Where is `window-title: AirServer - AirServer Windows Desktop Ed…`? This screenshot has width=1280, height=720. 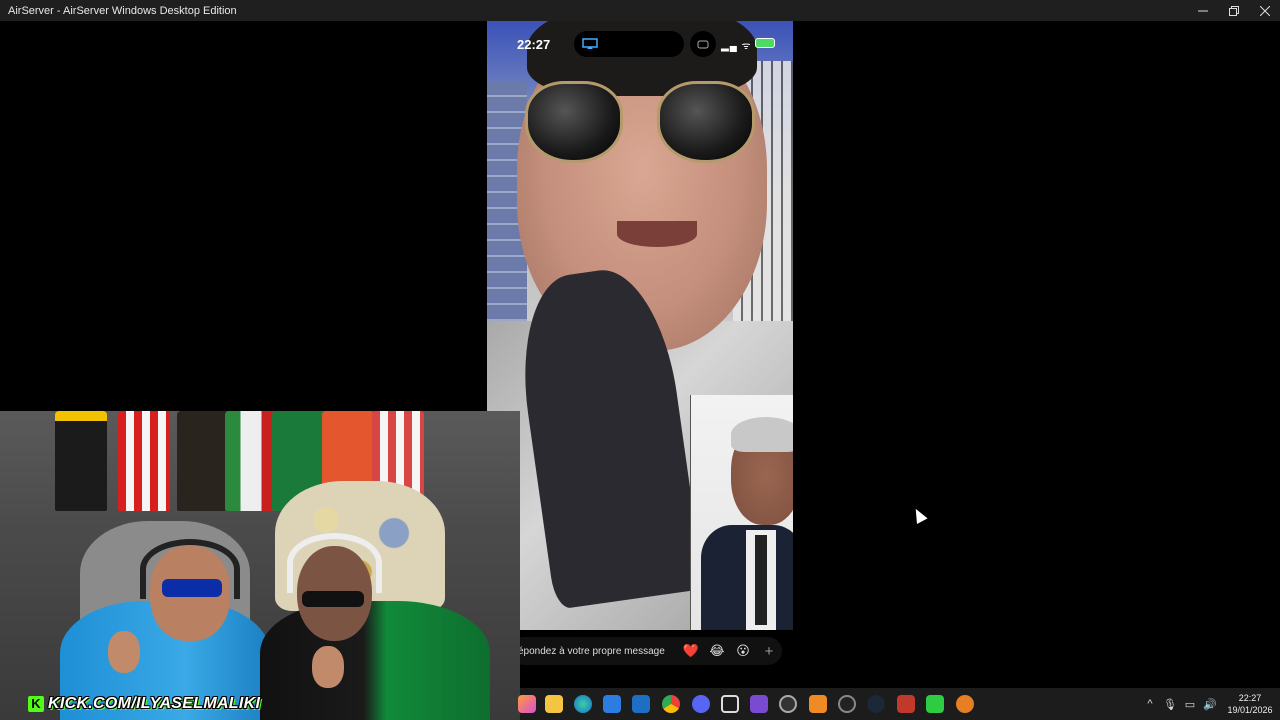 window-title: AirServer - AirServer Windows Desktop Ed… is located at coordinates (122, 10).